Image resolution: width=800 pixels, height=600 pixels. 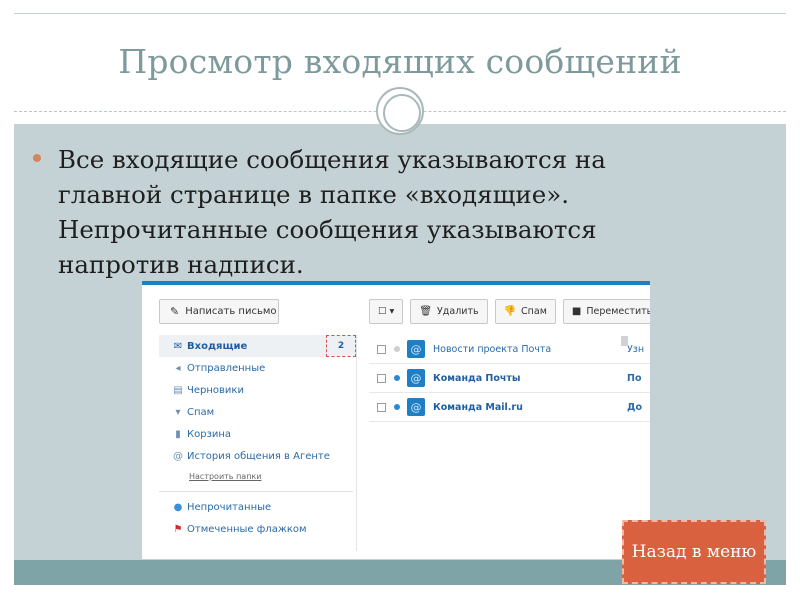 I want to click on folder-label: Спам, so click(x=201, y=412).